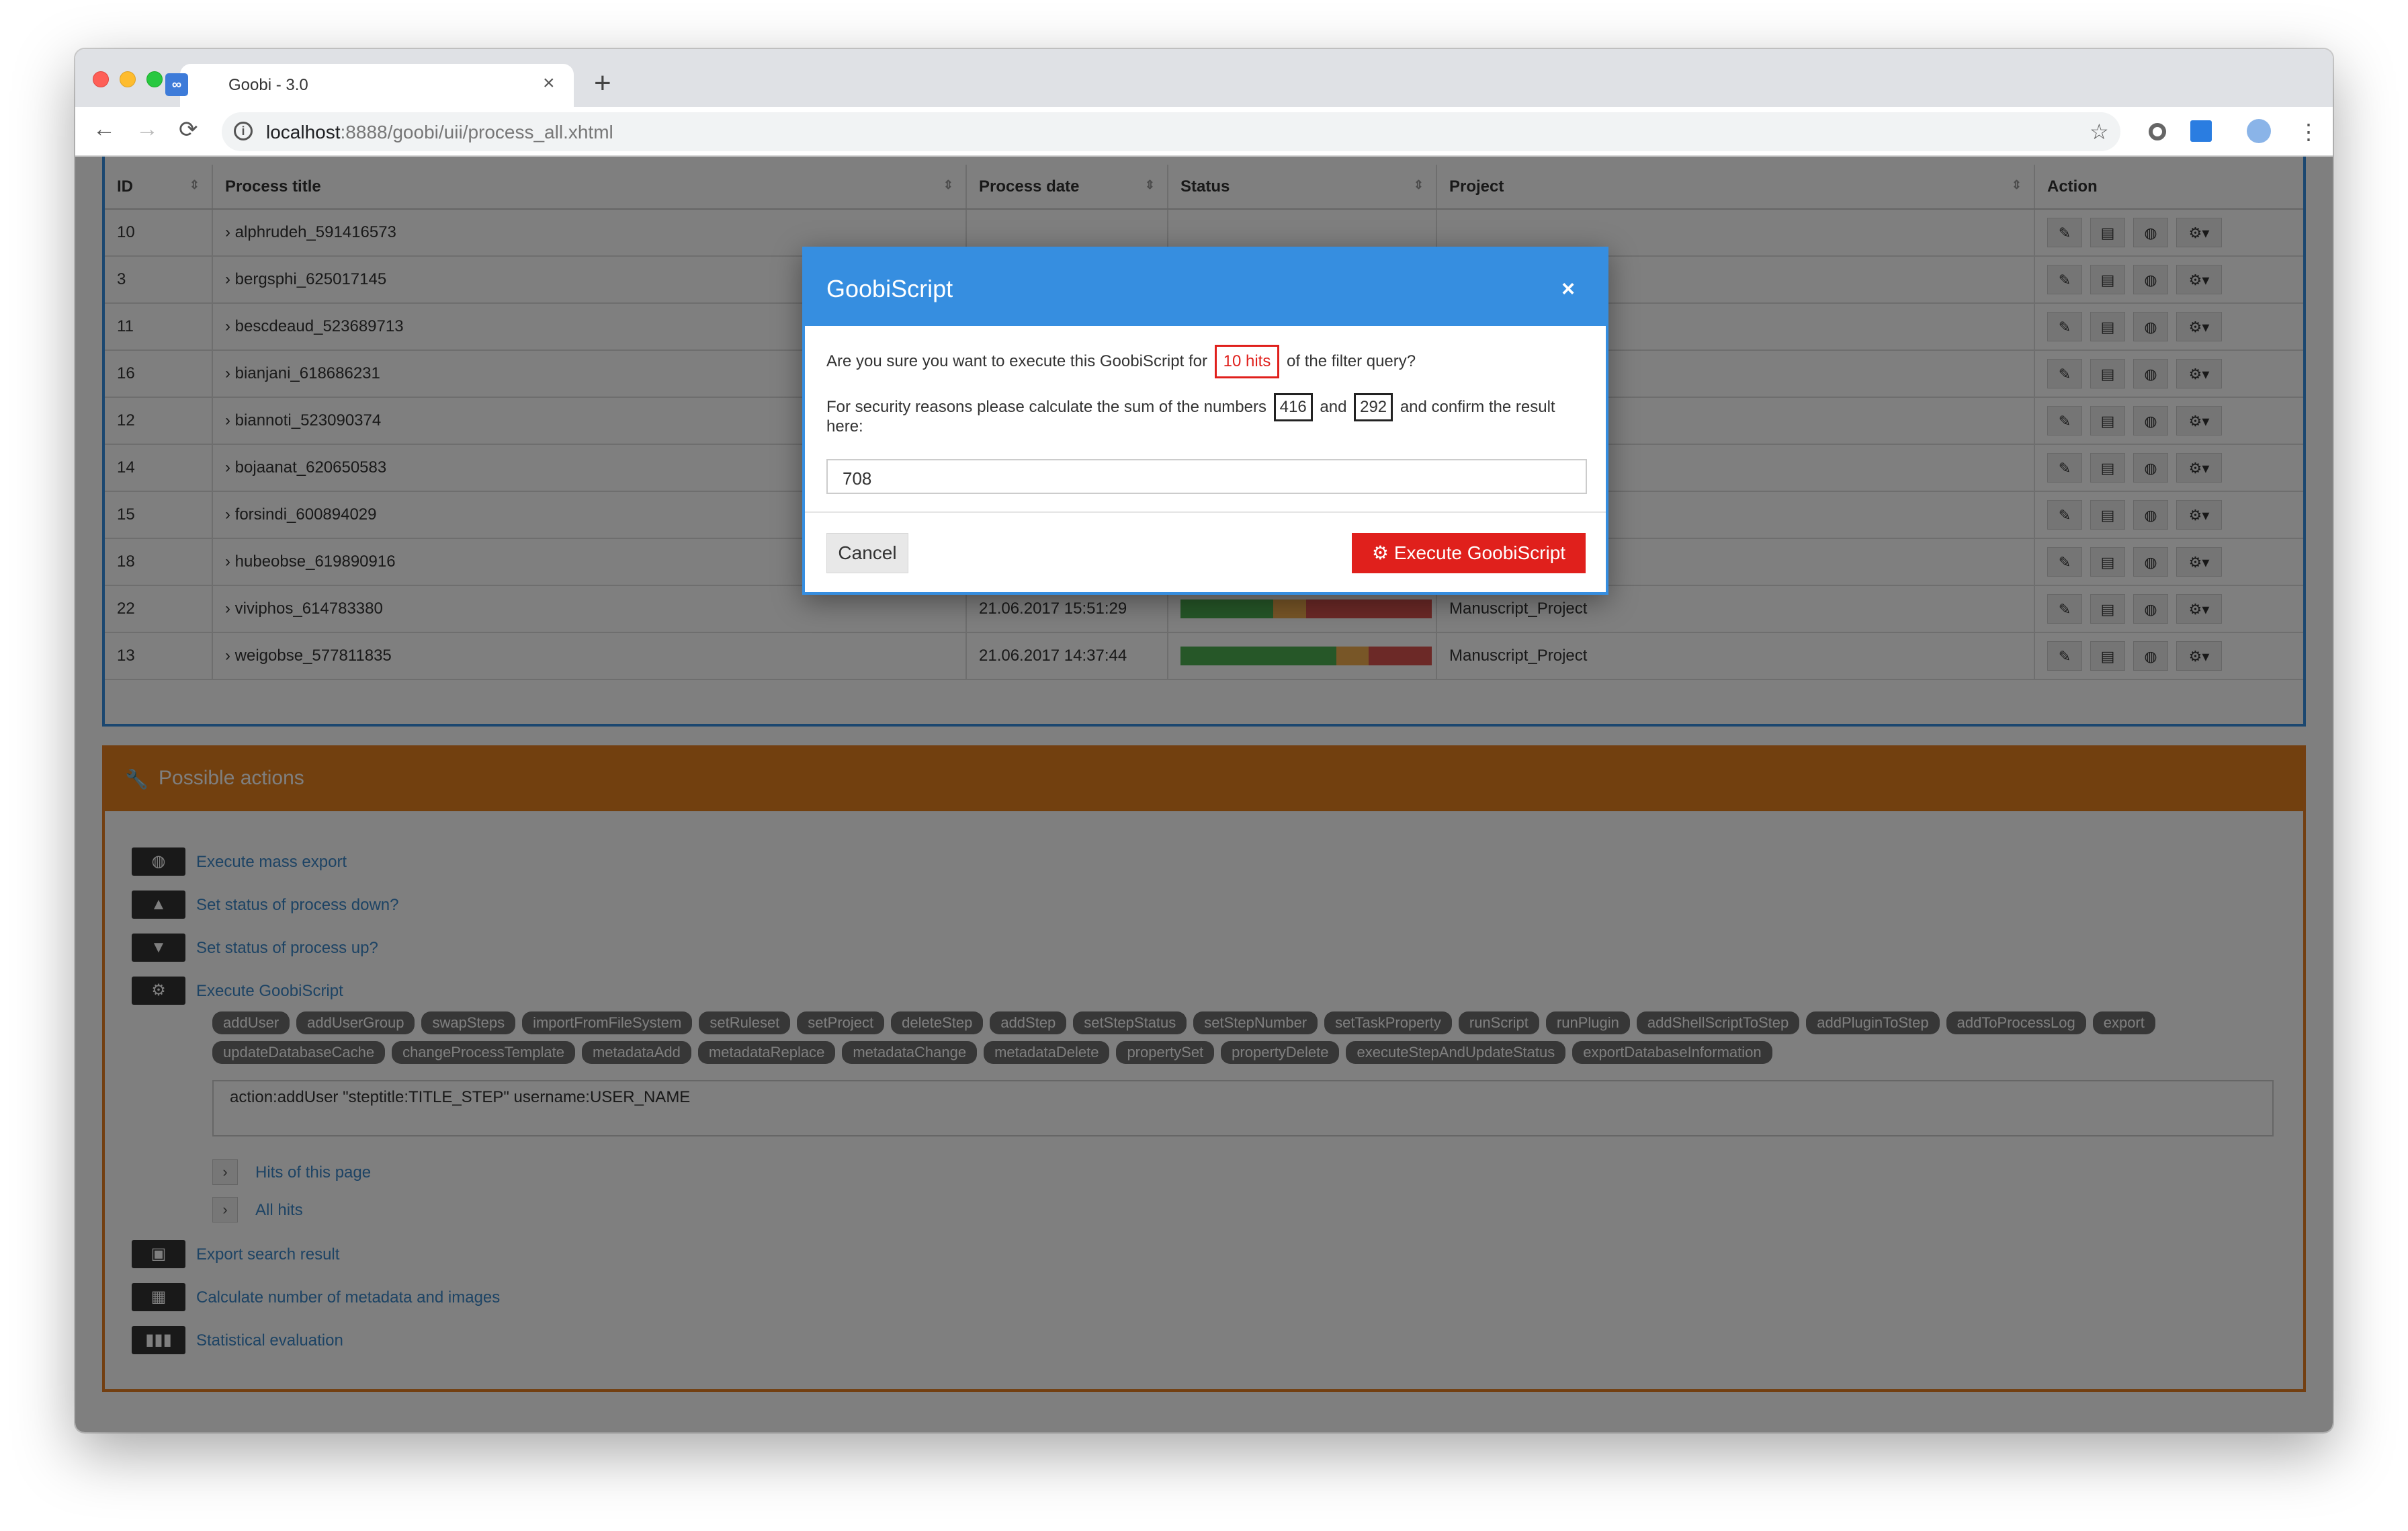  What do you see at coordinates (101, 79) in the screenshot?
I see `close-window-button` at bounding box center [101, 79].